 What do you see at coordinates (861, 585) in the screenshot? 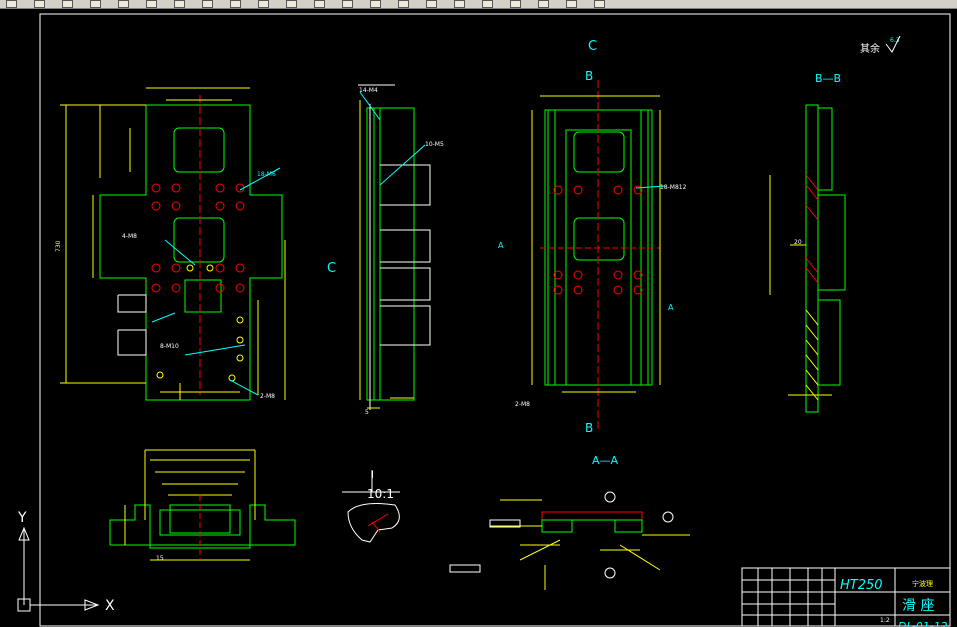
I see `material-label: HT250` at bounding box center [861, 585].